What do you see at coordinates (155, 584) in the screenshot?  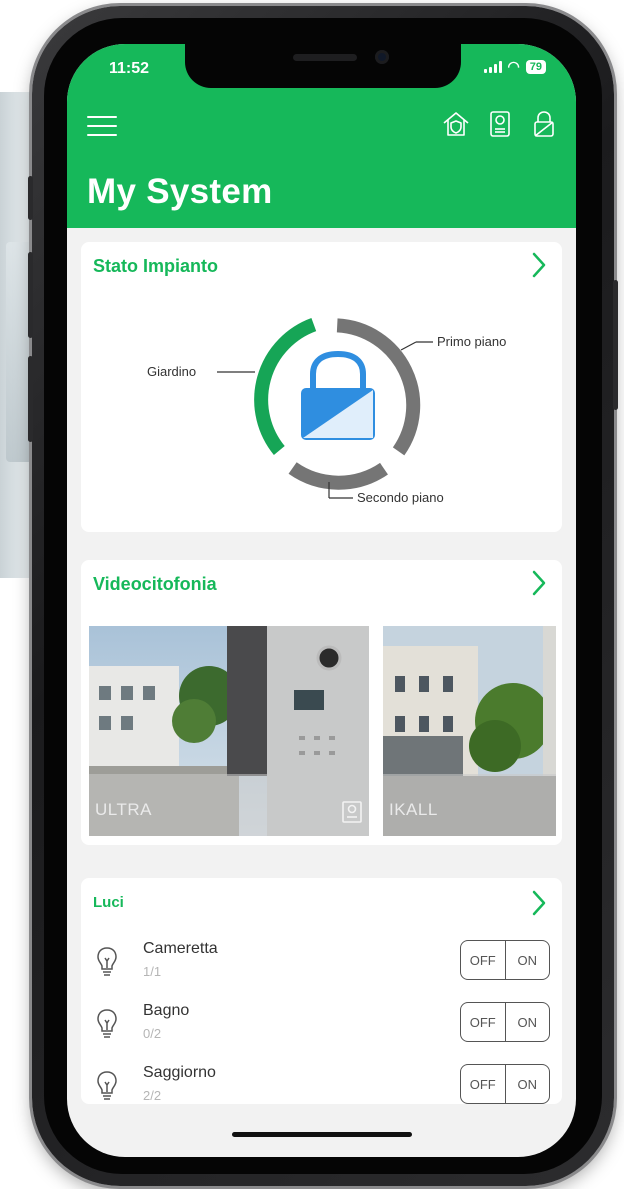 I see `videocitofonia-title: Videocitofonia` at bounding box center [155, 584].